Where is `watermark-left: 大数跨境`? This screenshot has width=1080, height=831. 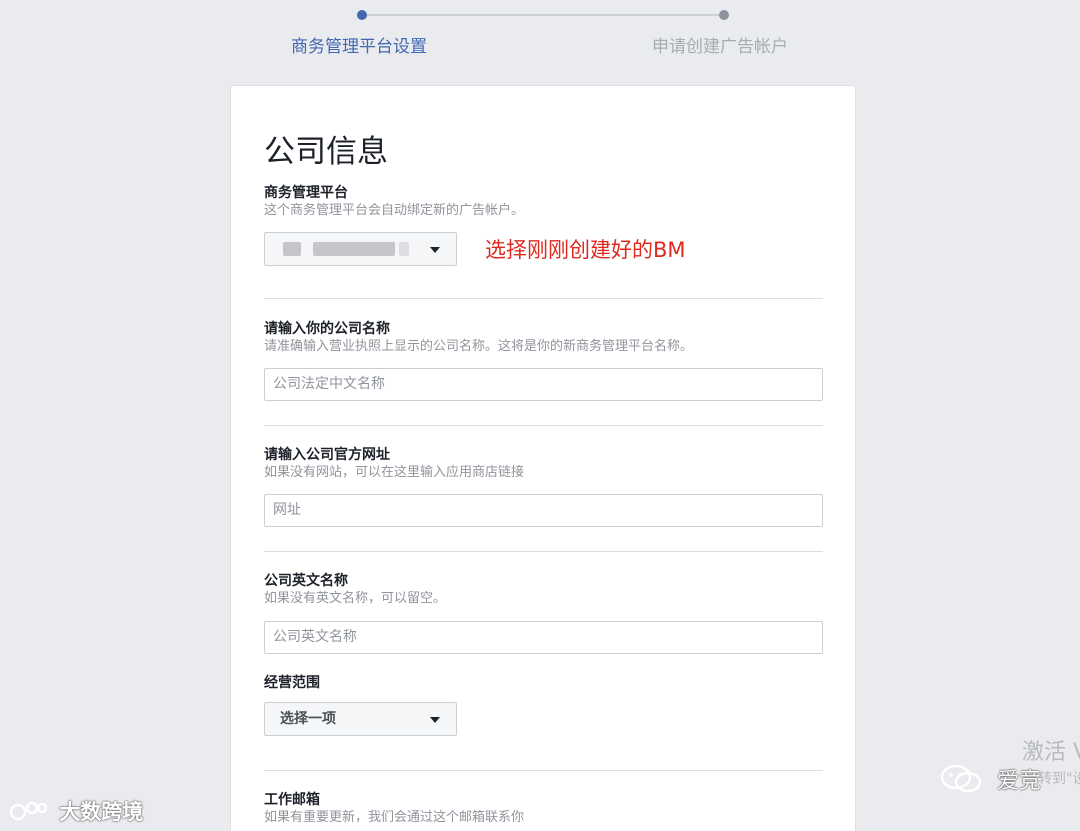
watermark-left: 大数跨境 is located at coordinates (75, 811).